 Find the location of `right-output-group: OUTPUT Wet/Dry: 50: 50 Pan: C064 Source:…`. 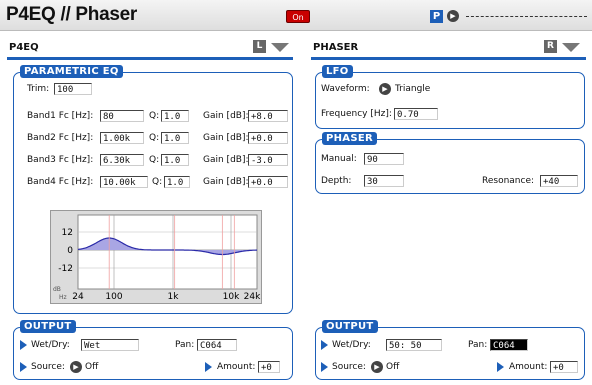

right-output-group: OUTPUT Wet/Dry: 50: 50 Pan: C064 Source:… is located at coordinates (450, 350).